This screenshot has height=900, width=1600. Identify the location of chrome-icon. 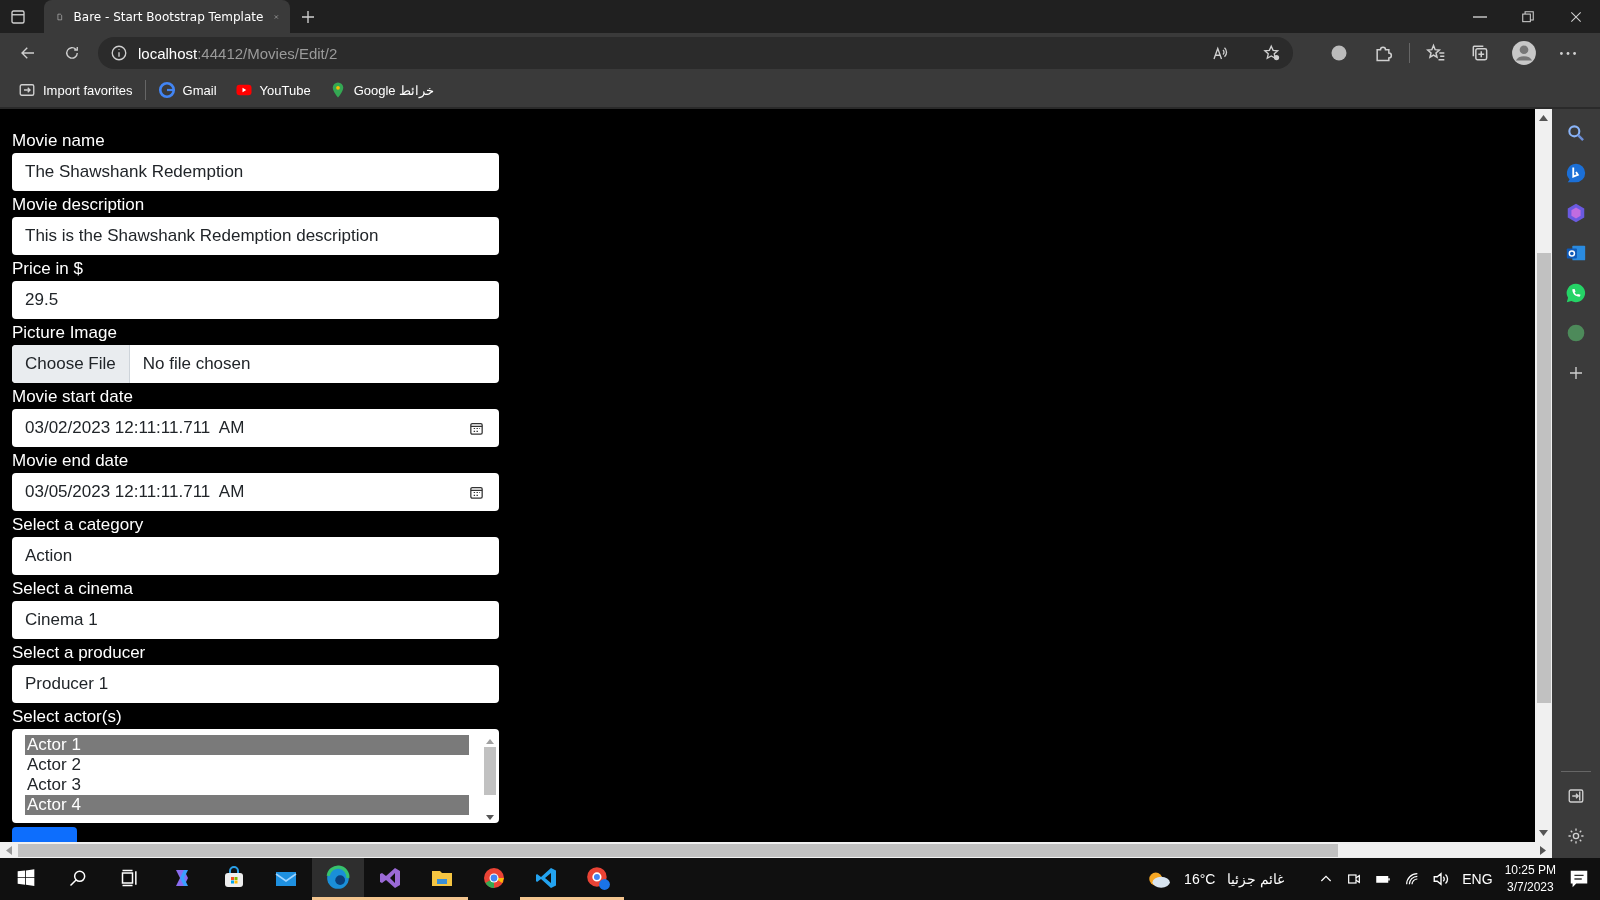
(494, 877).